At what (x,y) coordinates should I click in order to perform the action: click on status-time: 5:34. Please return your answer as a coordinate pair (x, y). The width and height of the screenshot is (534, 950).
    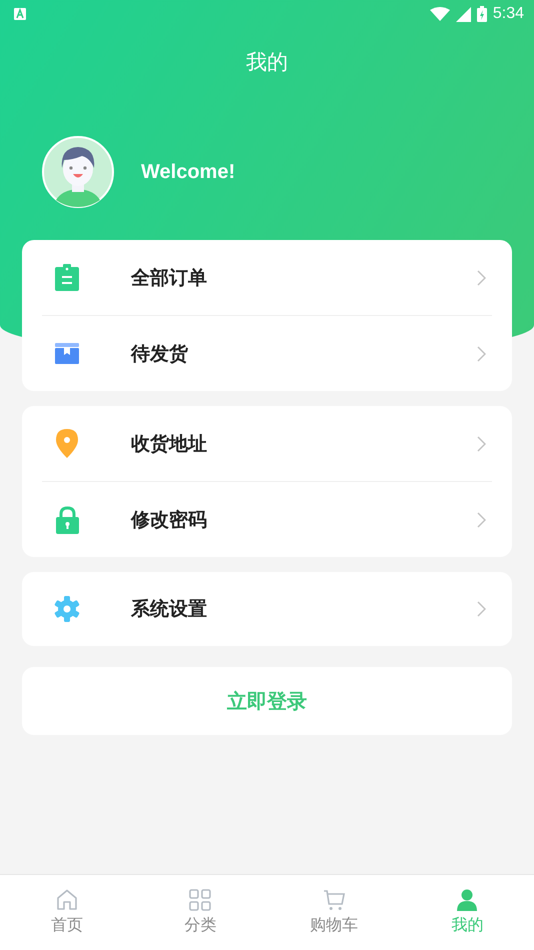
    Looking at the image, I should click on (508, 14).